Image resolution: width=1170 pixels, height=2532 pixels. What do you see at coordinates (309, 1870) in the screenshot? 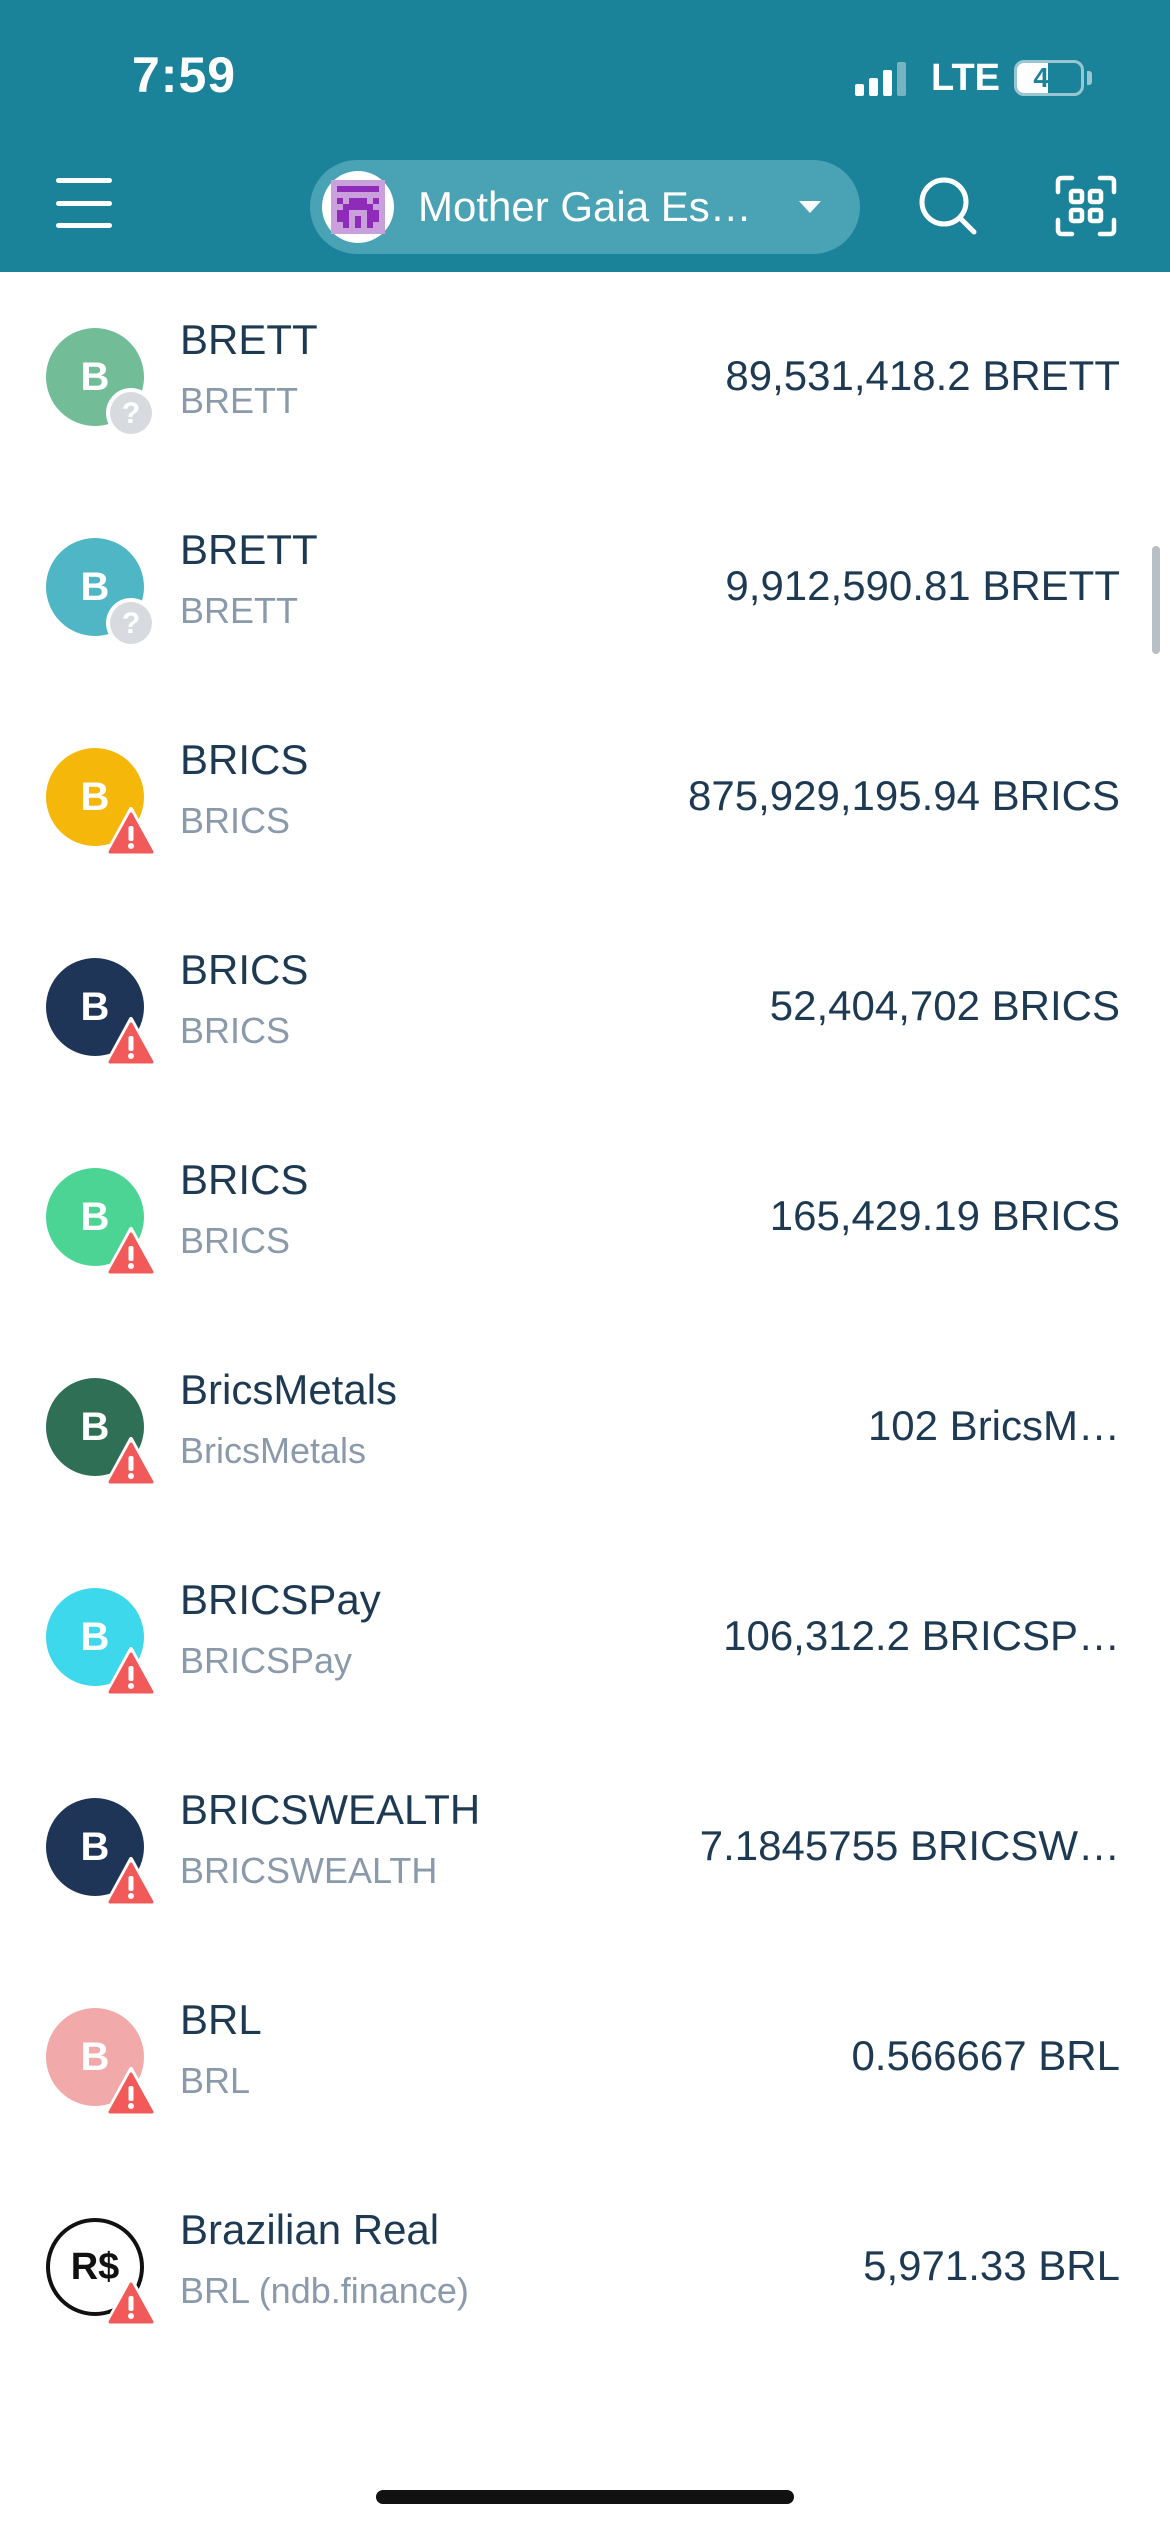
I see `token-symbol: BRICSWEALTH` at bounding box center [309, 1870].